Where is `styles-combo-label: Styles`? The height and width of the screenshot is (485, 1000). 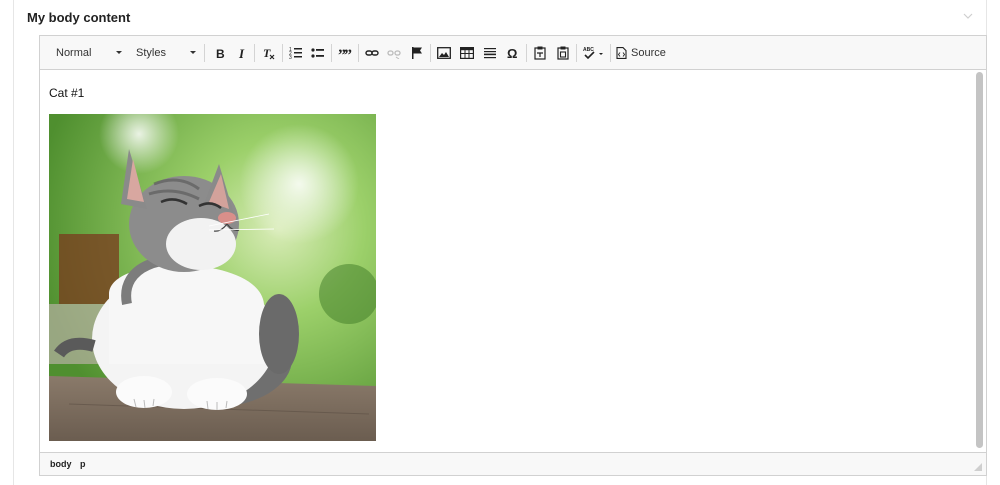
styles-combo-label: Styles is located at coordinates (151, 53).